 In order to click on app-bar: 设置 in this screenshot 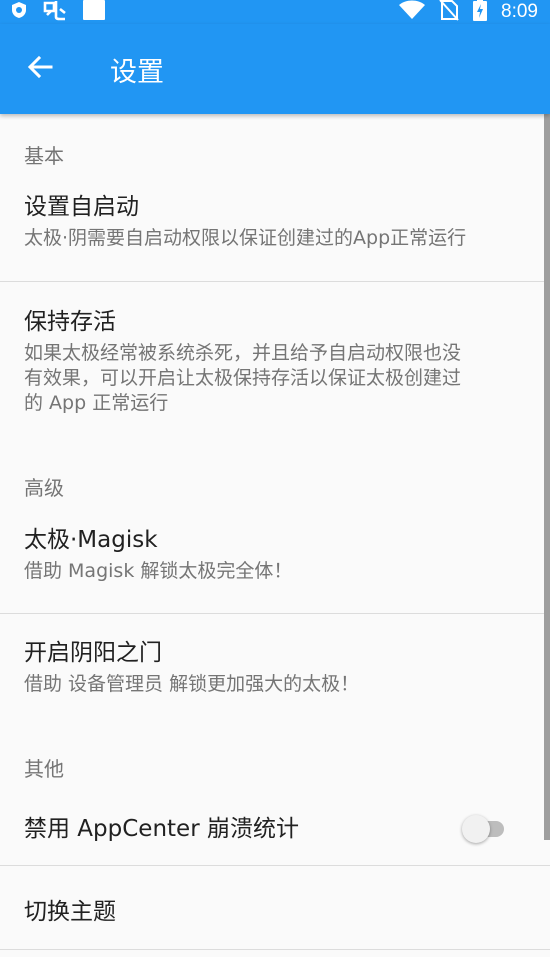, I will do `click(275, 69)`.